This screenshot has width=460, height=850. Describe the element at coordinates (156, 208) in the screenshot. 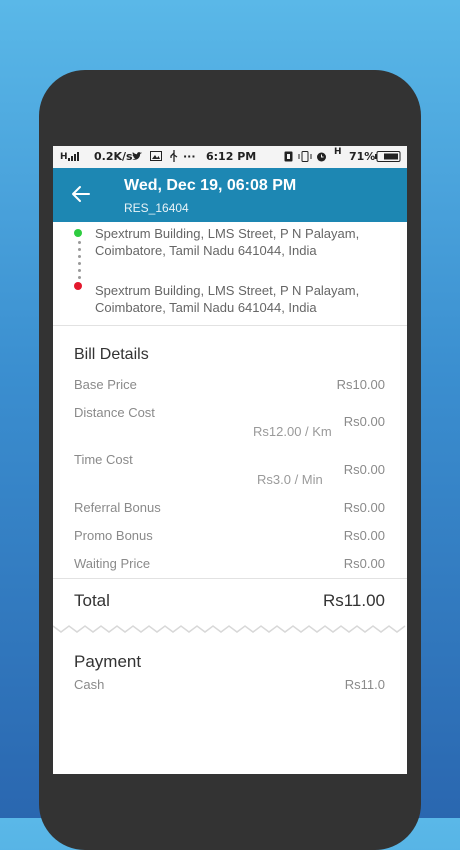

I see `ride-id: RES_16404` at that location.